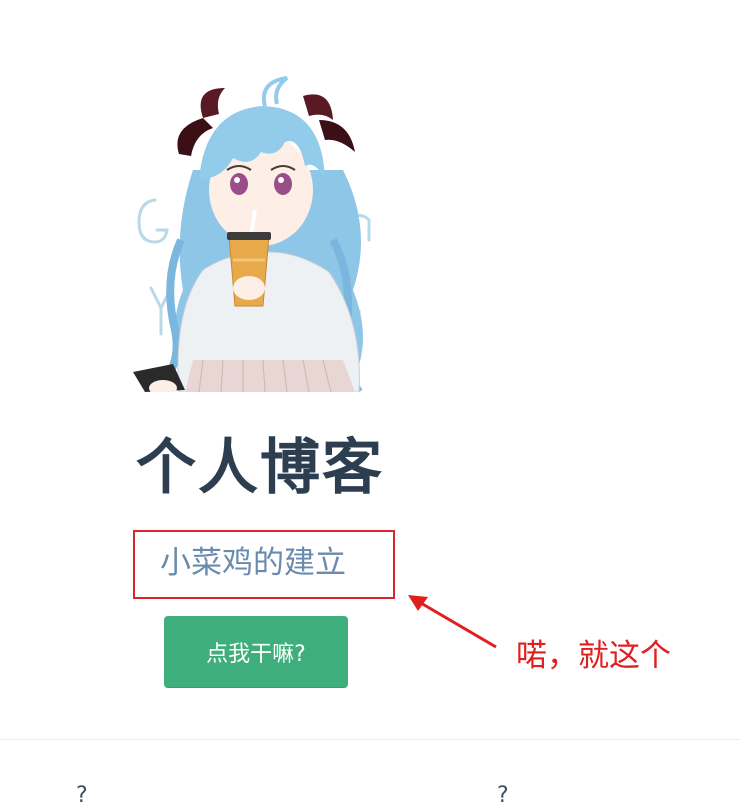  Describe the element at coordinates (260, 468) in the screenshot. I see `hero-title: 个人博客` at that location.